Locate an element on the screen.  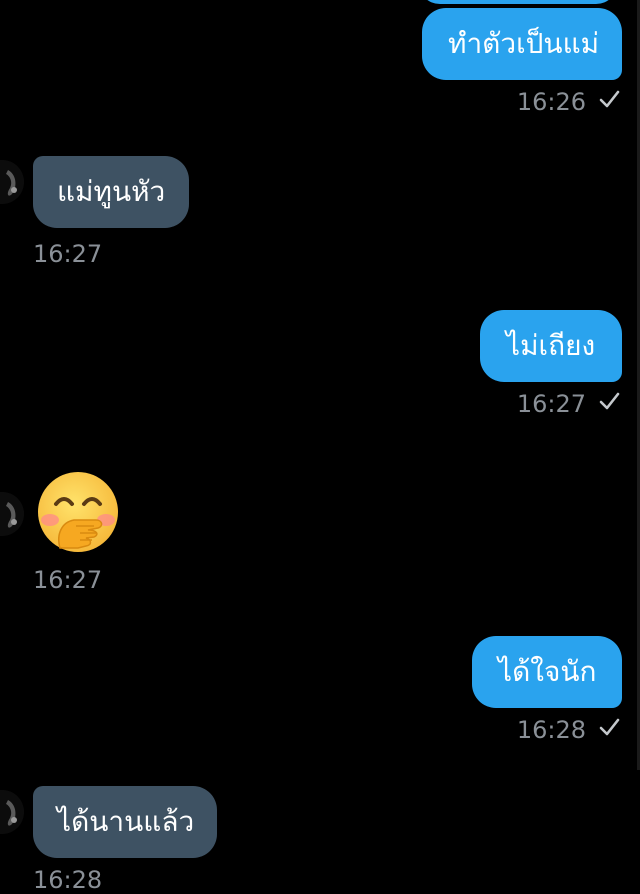
face-with-hand-over-mouth-emoji is located at coordinates (78, 512).